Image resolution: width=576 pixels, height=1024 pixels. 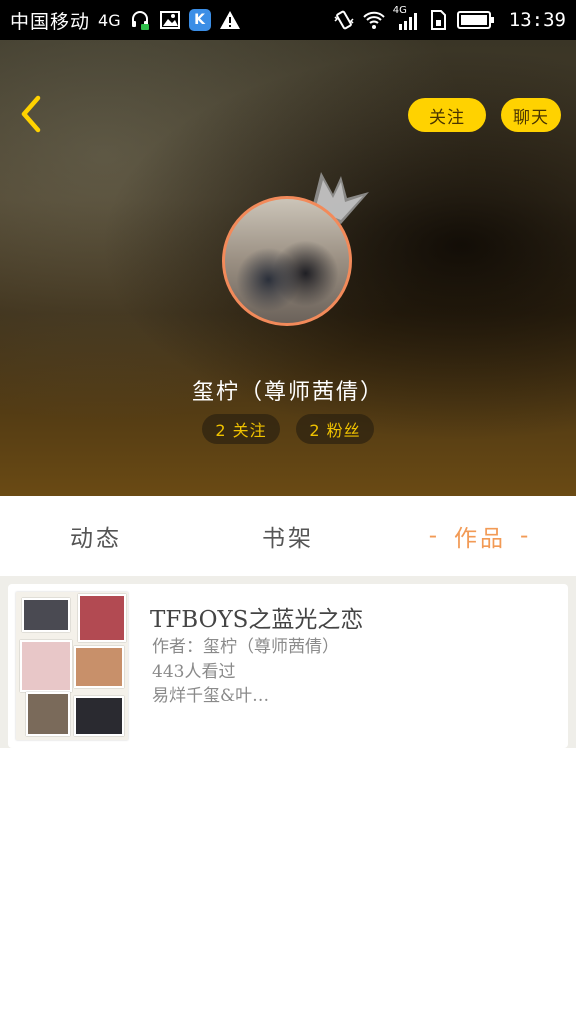 I want to click on vibrate-icon, so click(x=344, y=20).